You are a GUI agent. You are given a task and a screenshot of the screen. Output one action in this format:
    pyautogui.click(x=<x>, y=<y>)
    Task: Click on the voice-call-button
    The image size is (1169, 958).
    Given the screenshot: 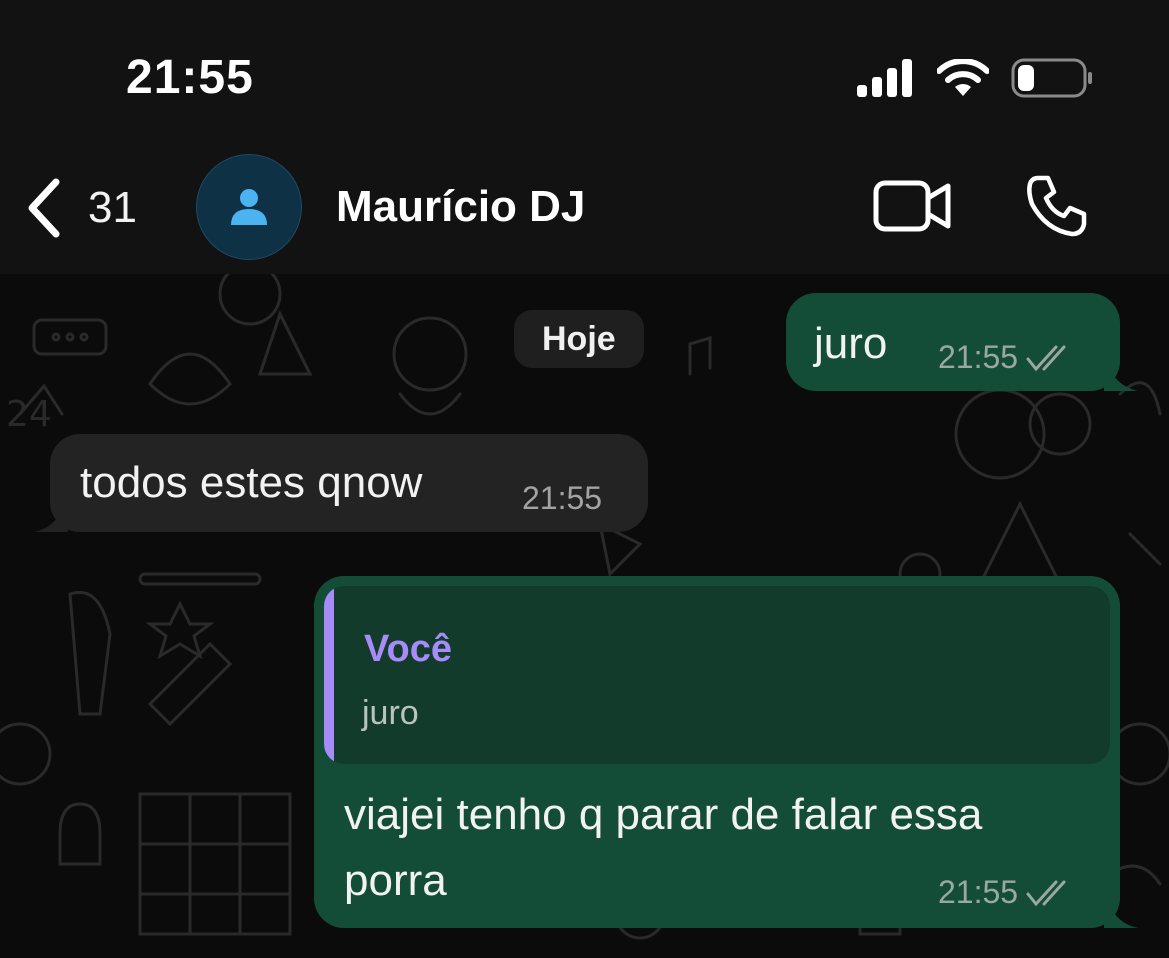 What is the action you would take?
    pyautogui.click(x=1056, y=208)
    